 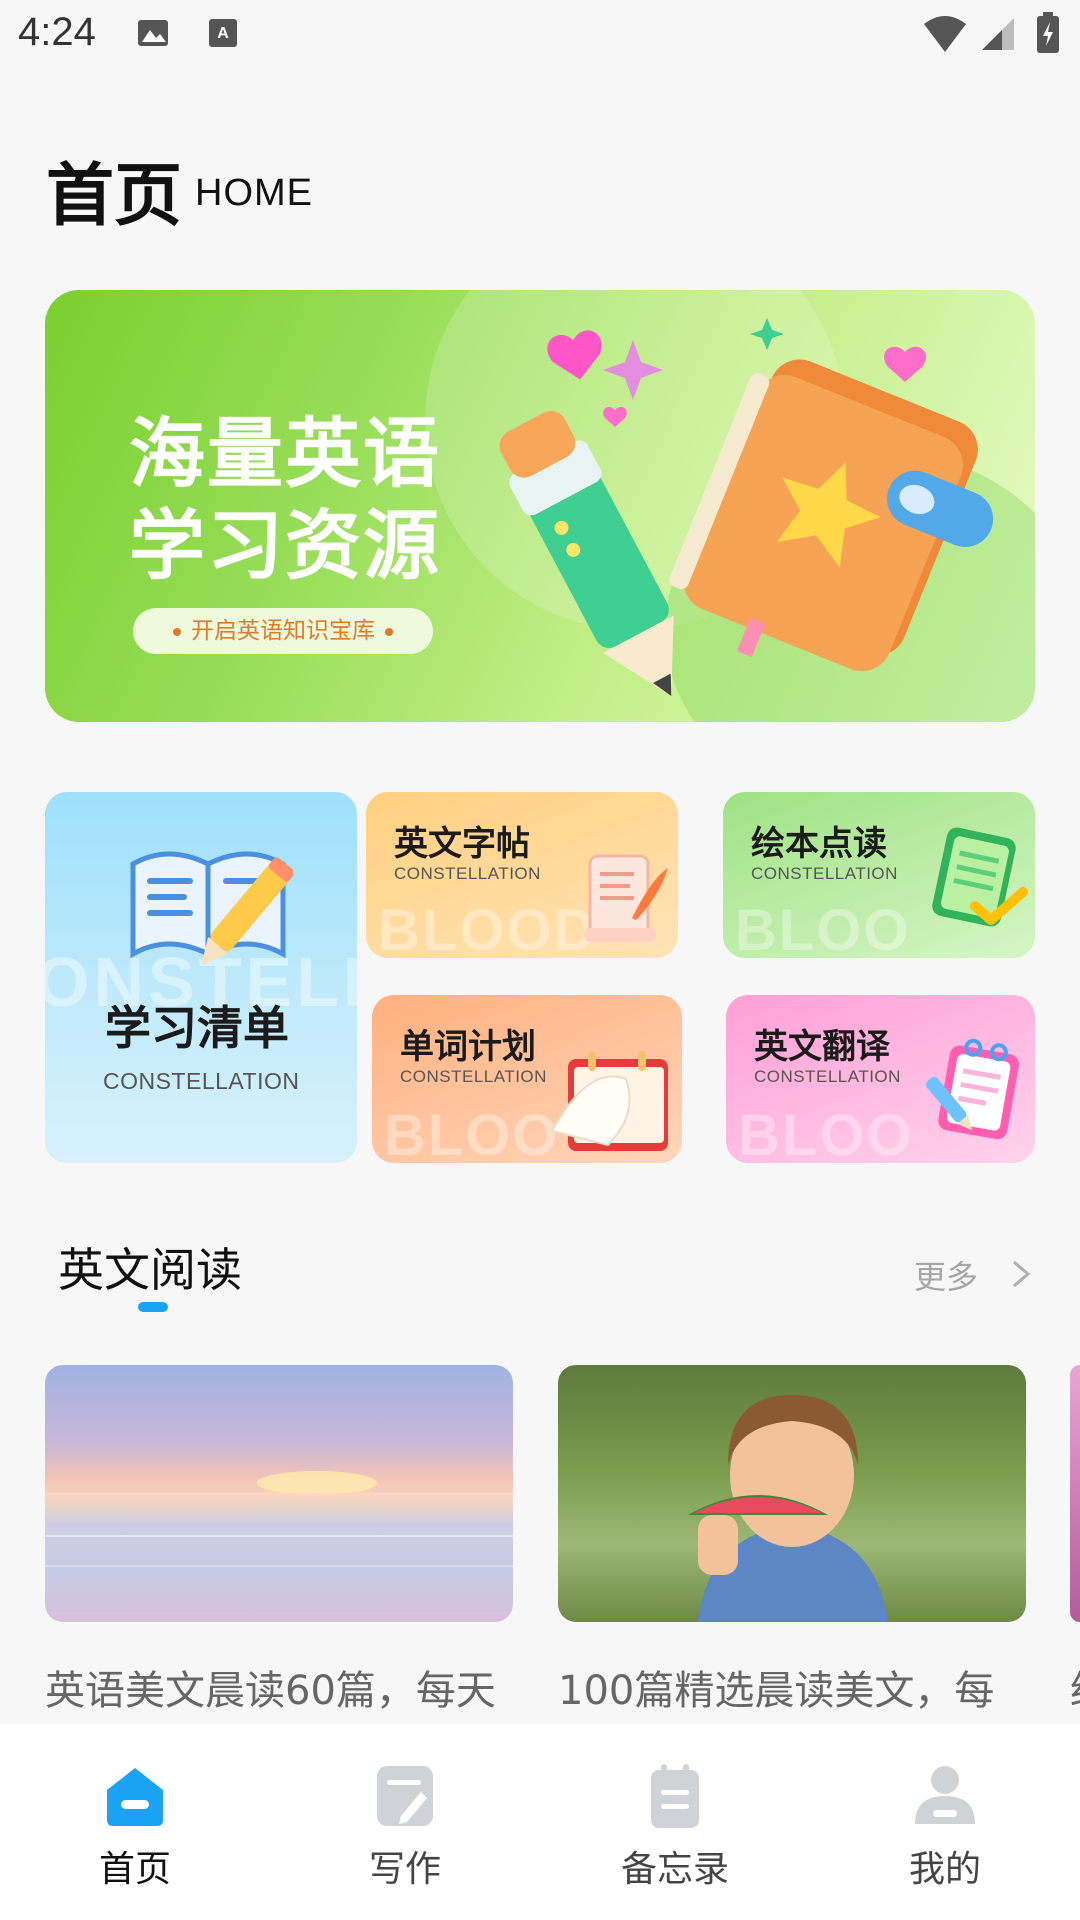 I want to click on banner-title: 海量英语 学习资源, so click(x=319, y=500).